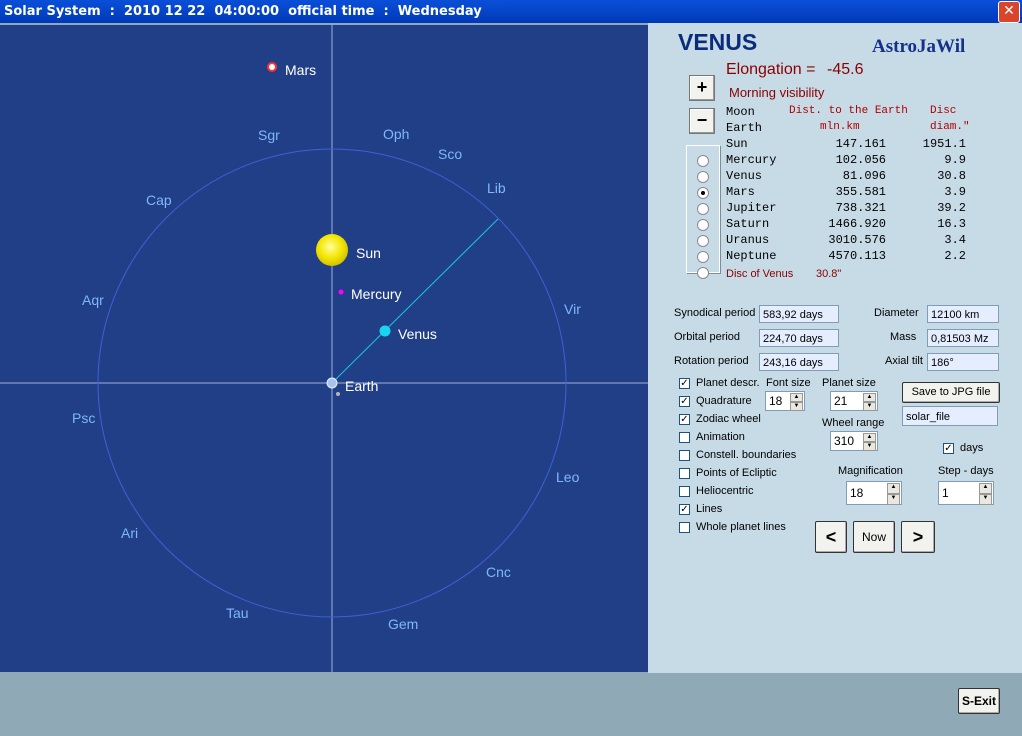 The width and height of the screenshot is (1022, 736). I want to click on tilt-field: 186°, so click(963, 362).